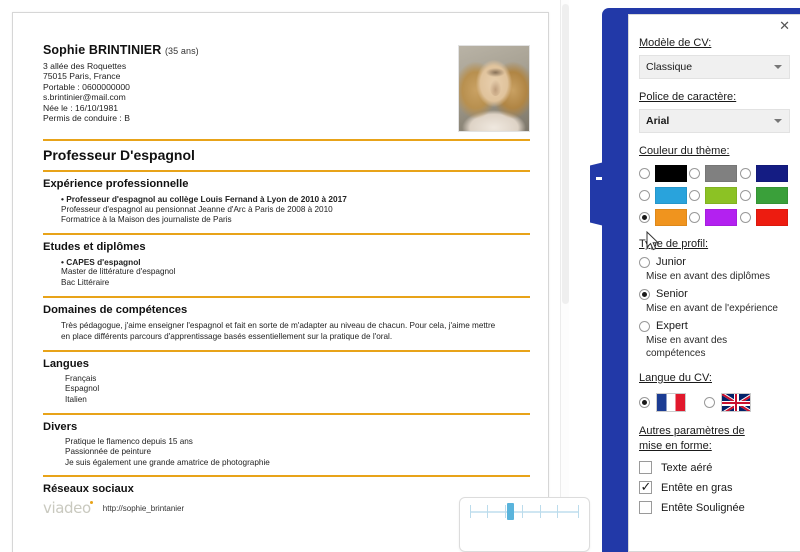 This screenshot has height=552, width=800. What do you see at coordinates (714, 262) in the screenshot?
I see `profile-option-junior: Junior` at bounding box center [714, 262].